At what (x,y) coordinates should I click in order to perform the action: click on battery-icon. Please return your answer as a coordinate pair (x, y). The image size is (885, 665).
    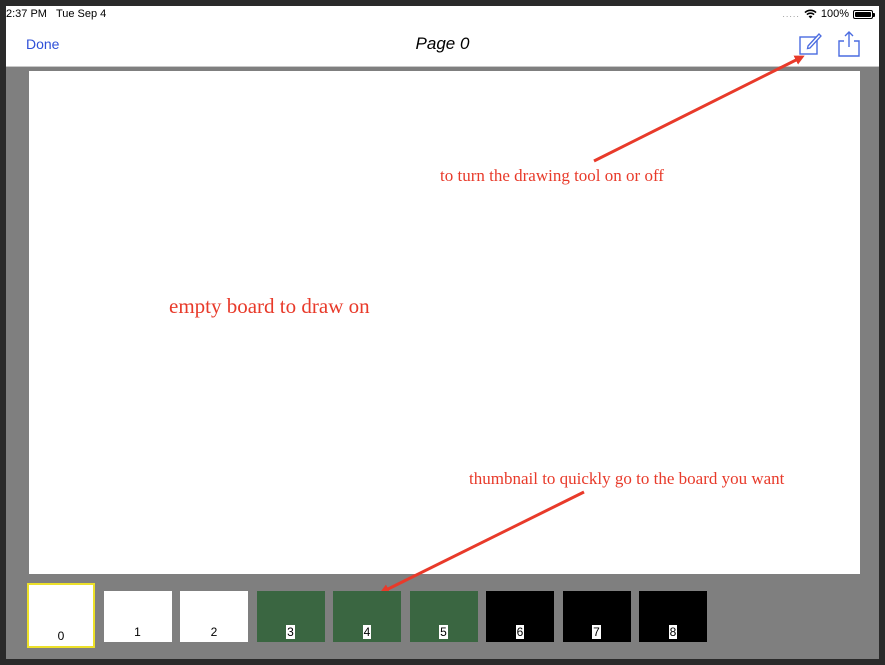
    Looking at the image, I should click on (864, 14).